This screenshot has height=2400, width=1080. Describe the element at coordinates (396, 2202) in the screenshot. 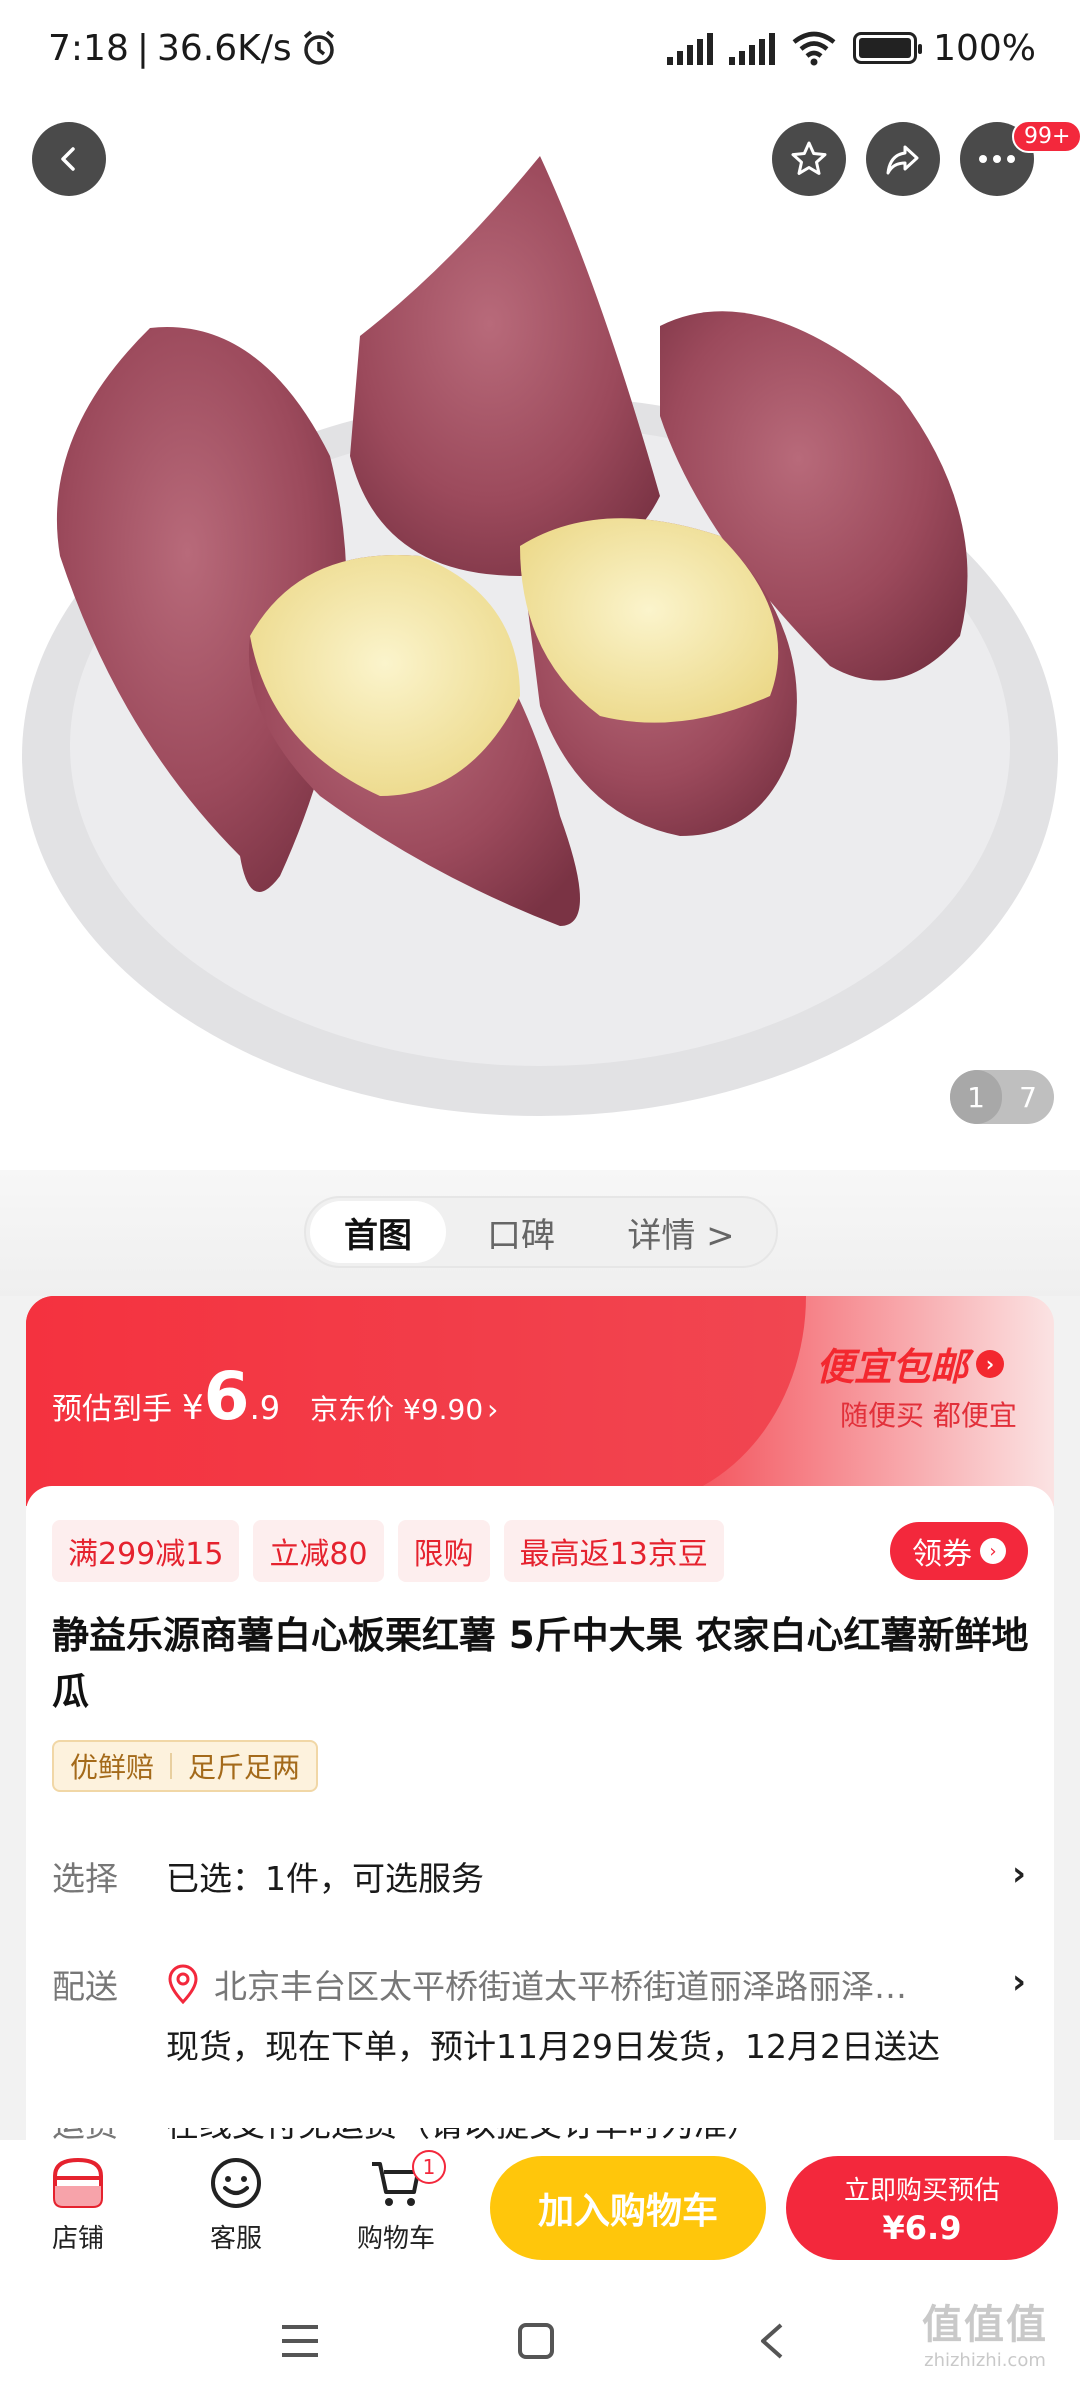

I see `cart-button: 1 购物车` at that location.